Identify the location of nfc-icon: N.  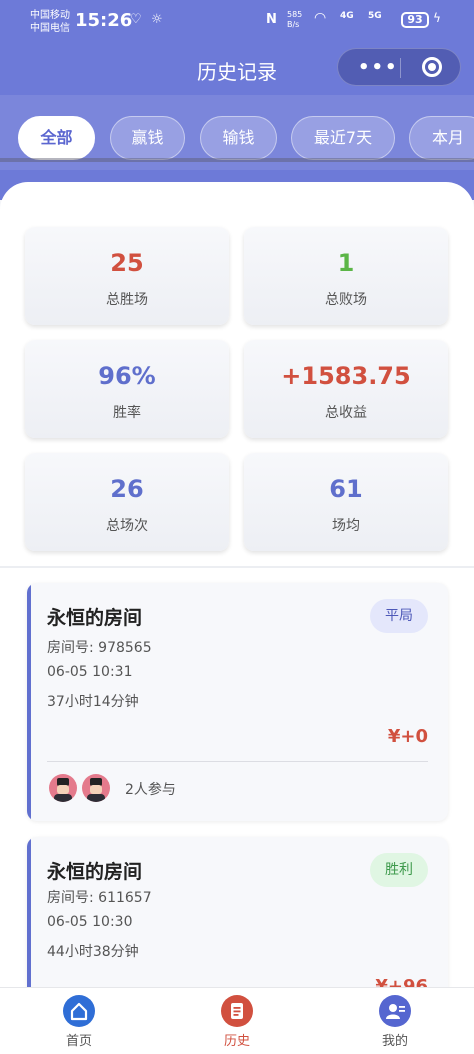
(271, 19).